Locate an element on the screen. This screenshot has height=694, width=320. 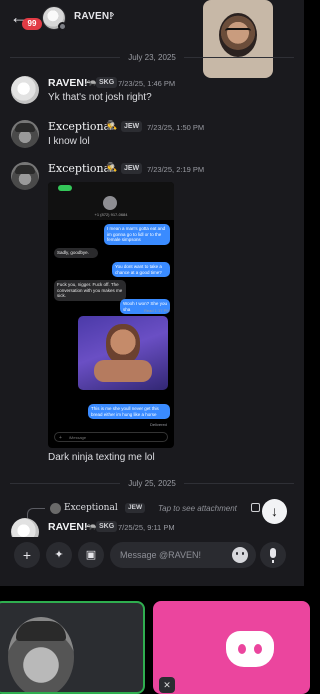
contact-avatar is located at coordinates (110, 203).